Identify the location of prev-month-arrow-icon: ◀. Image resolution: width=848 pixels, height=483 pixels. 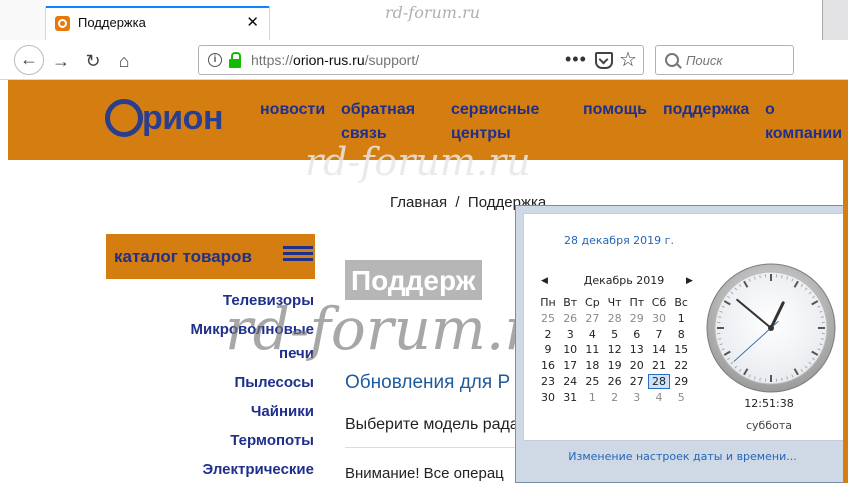
(544, 280).